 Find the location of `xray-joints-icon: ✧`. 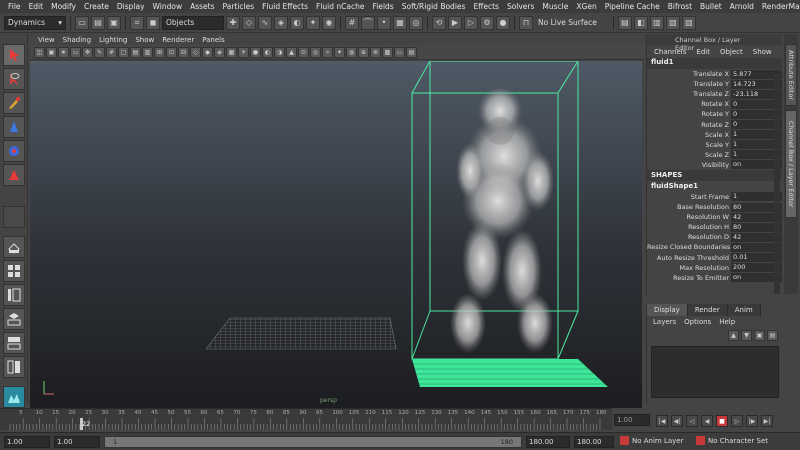

xray-joints-icon: ✧ is located at coordinates (327, 52).